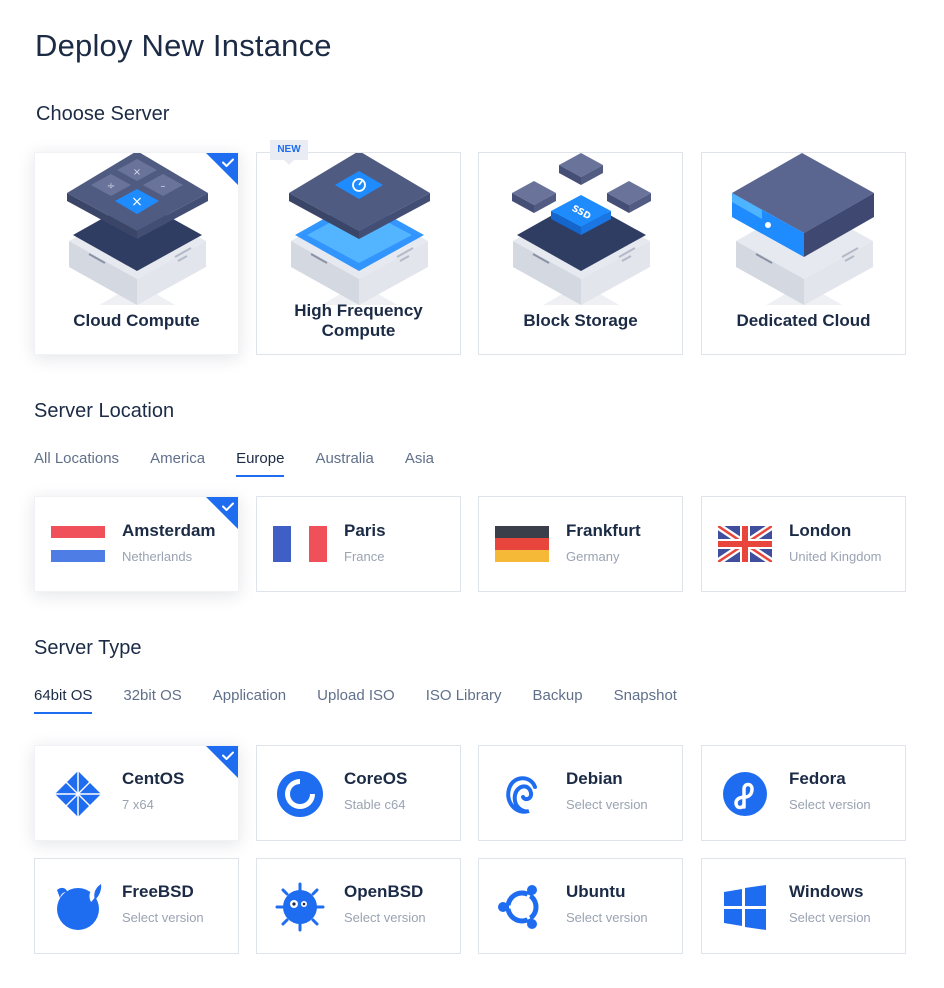 This screenshot has width=944, height=988. I want to click on os-card-freebsd: FreeBSD Select version, so click(136, 906).